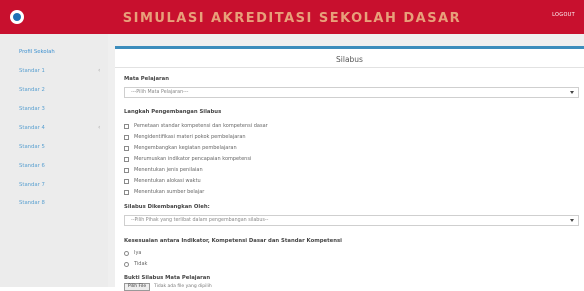 This screenshot has width=584, height=291. I want to click on sidebar-item-standar-6: Standar 6, so click(32, 166).